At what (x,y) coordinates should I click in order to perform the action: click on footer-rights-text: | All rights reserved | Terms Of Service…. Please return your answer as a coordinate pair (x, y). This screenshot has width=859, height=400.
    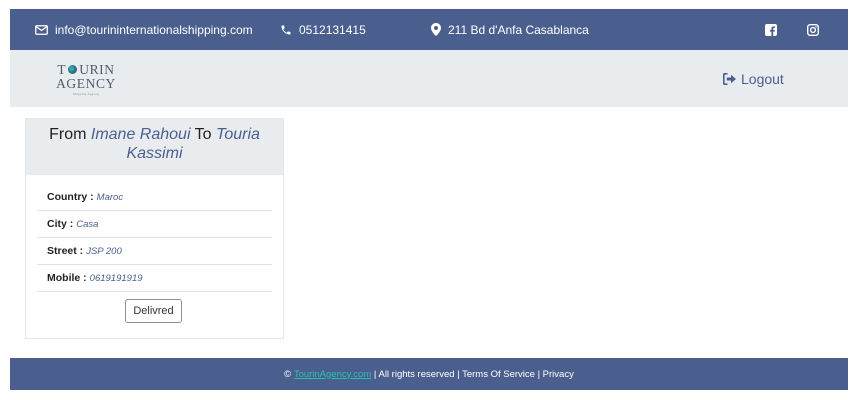
    Looking at the image, I should click on (472, 374).